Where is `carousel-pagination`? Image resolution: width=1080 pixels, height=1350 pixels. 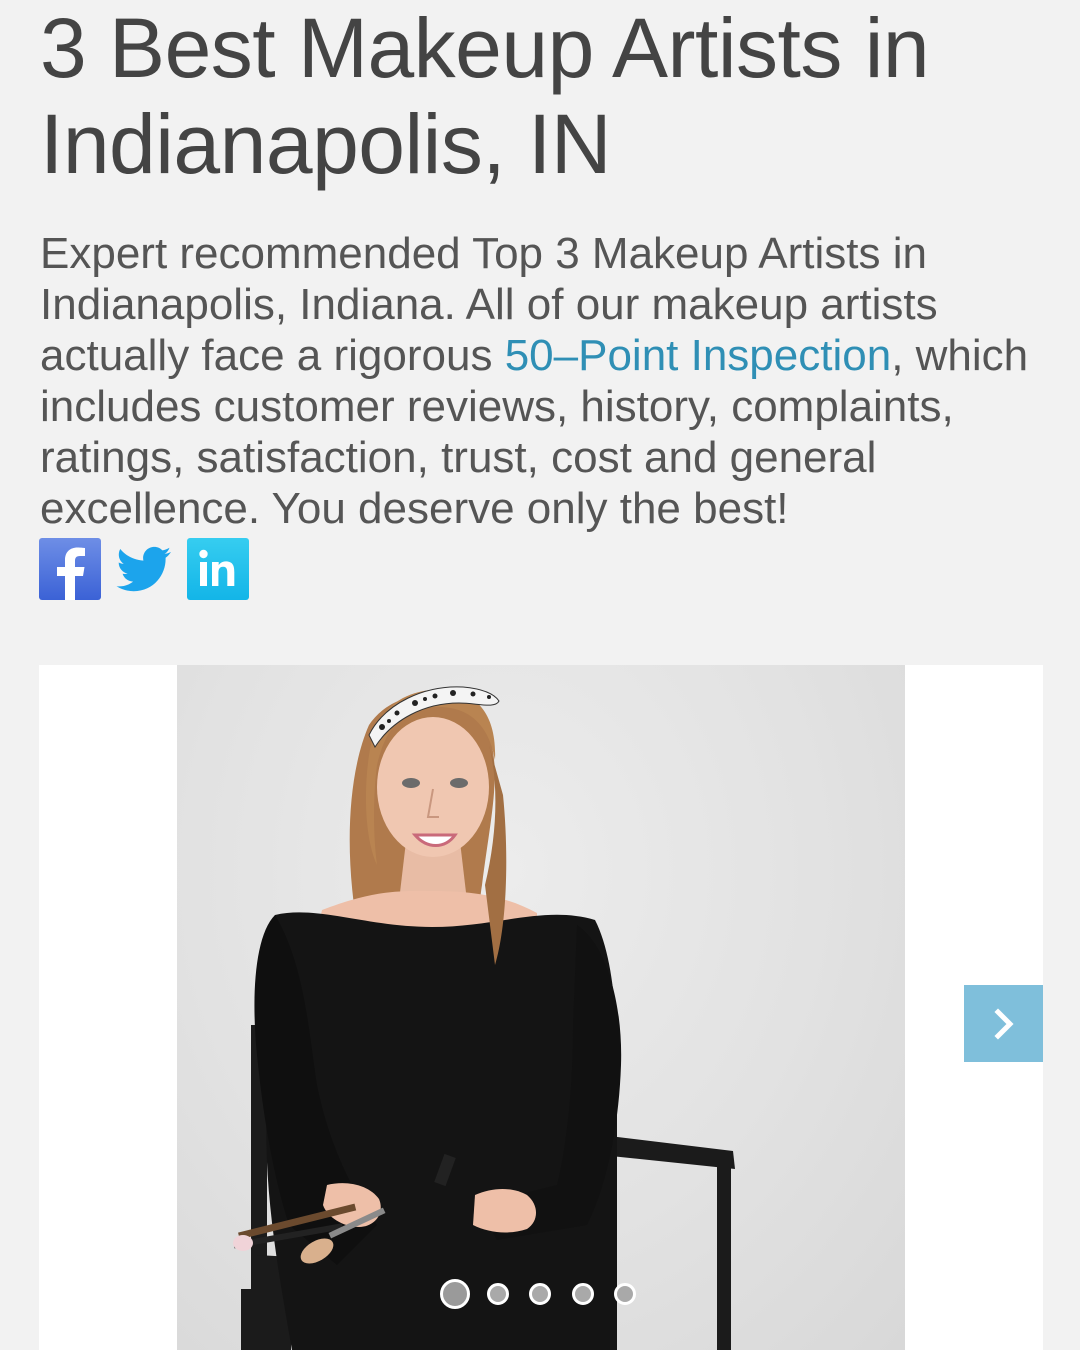
carousel-pagination is located at coordinates (541, 1296).